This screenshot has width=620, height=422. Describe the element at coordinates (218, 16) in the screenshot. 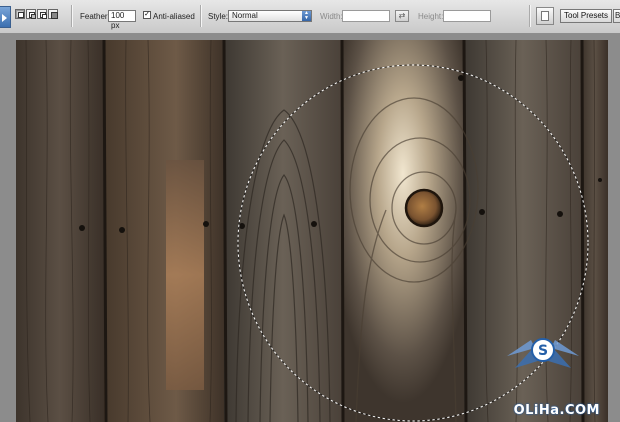

I see `style-label: Style:` at that location.